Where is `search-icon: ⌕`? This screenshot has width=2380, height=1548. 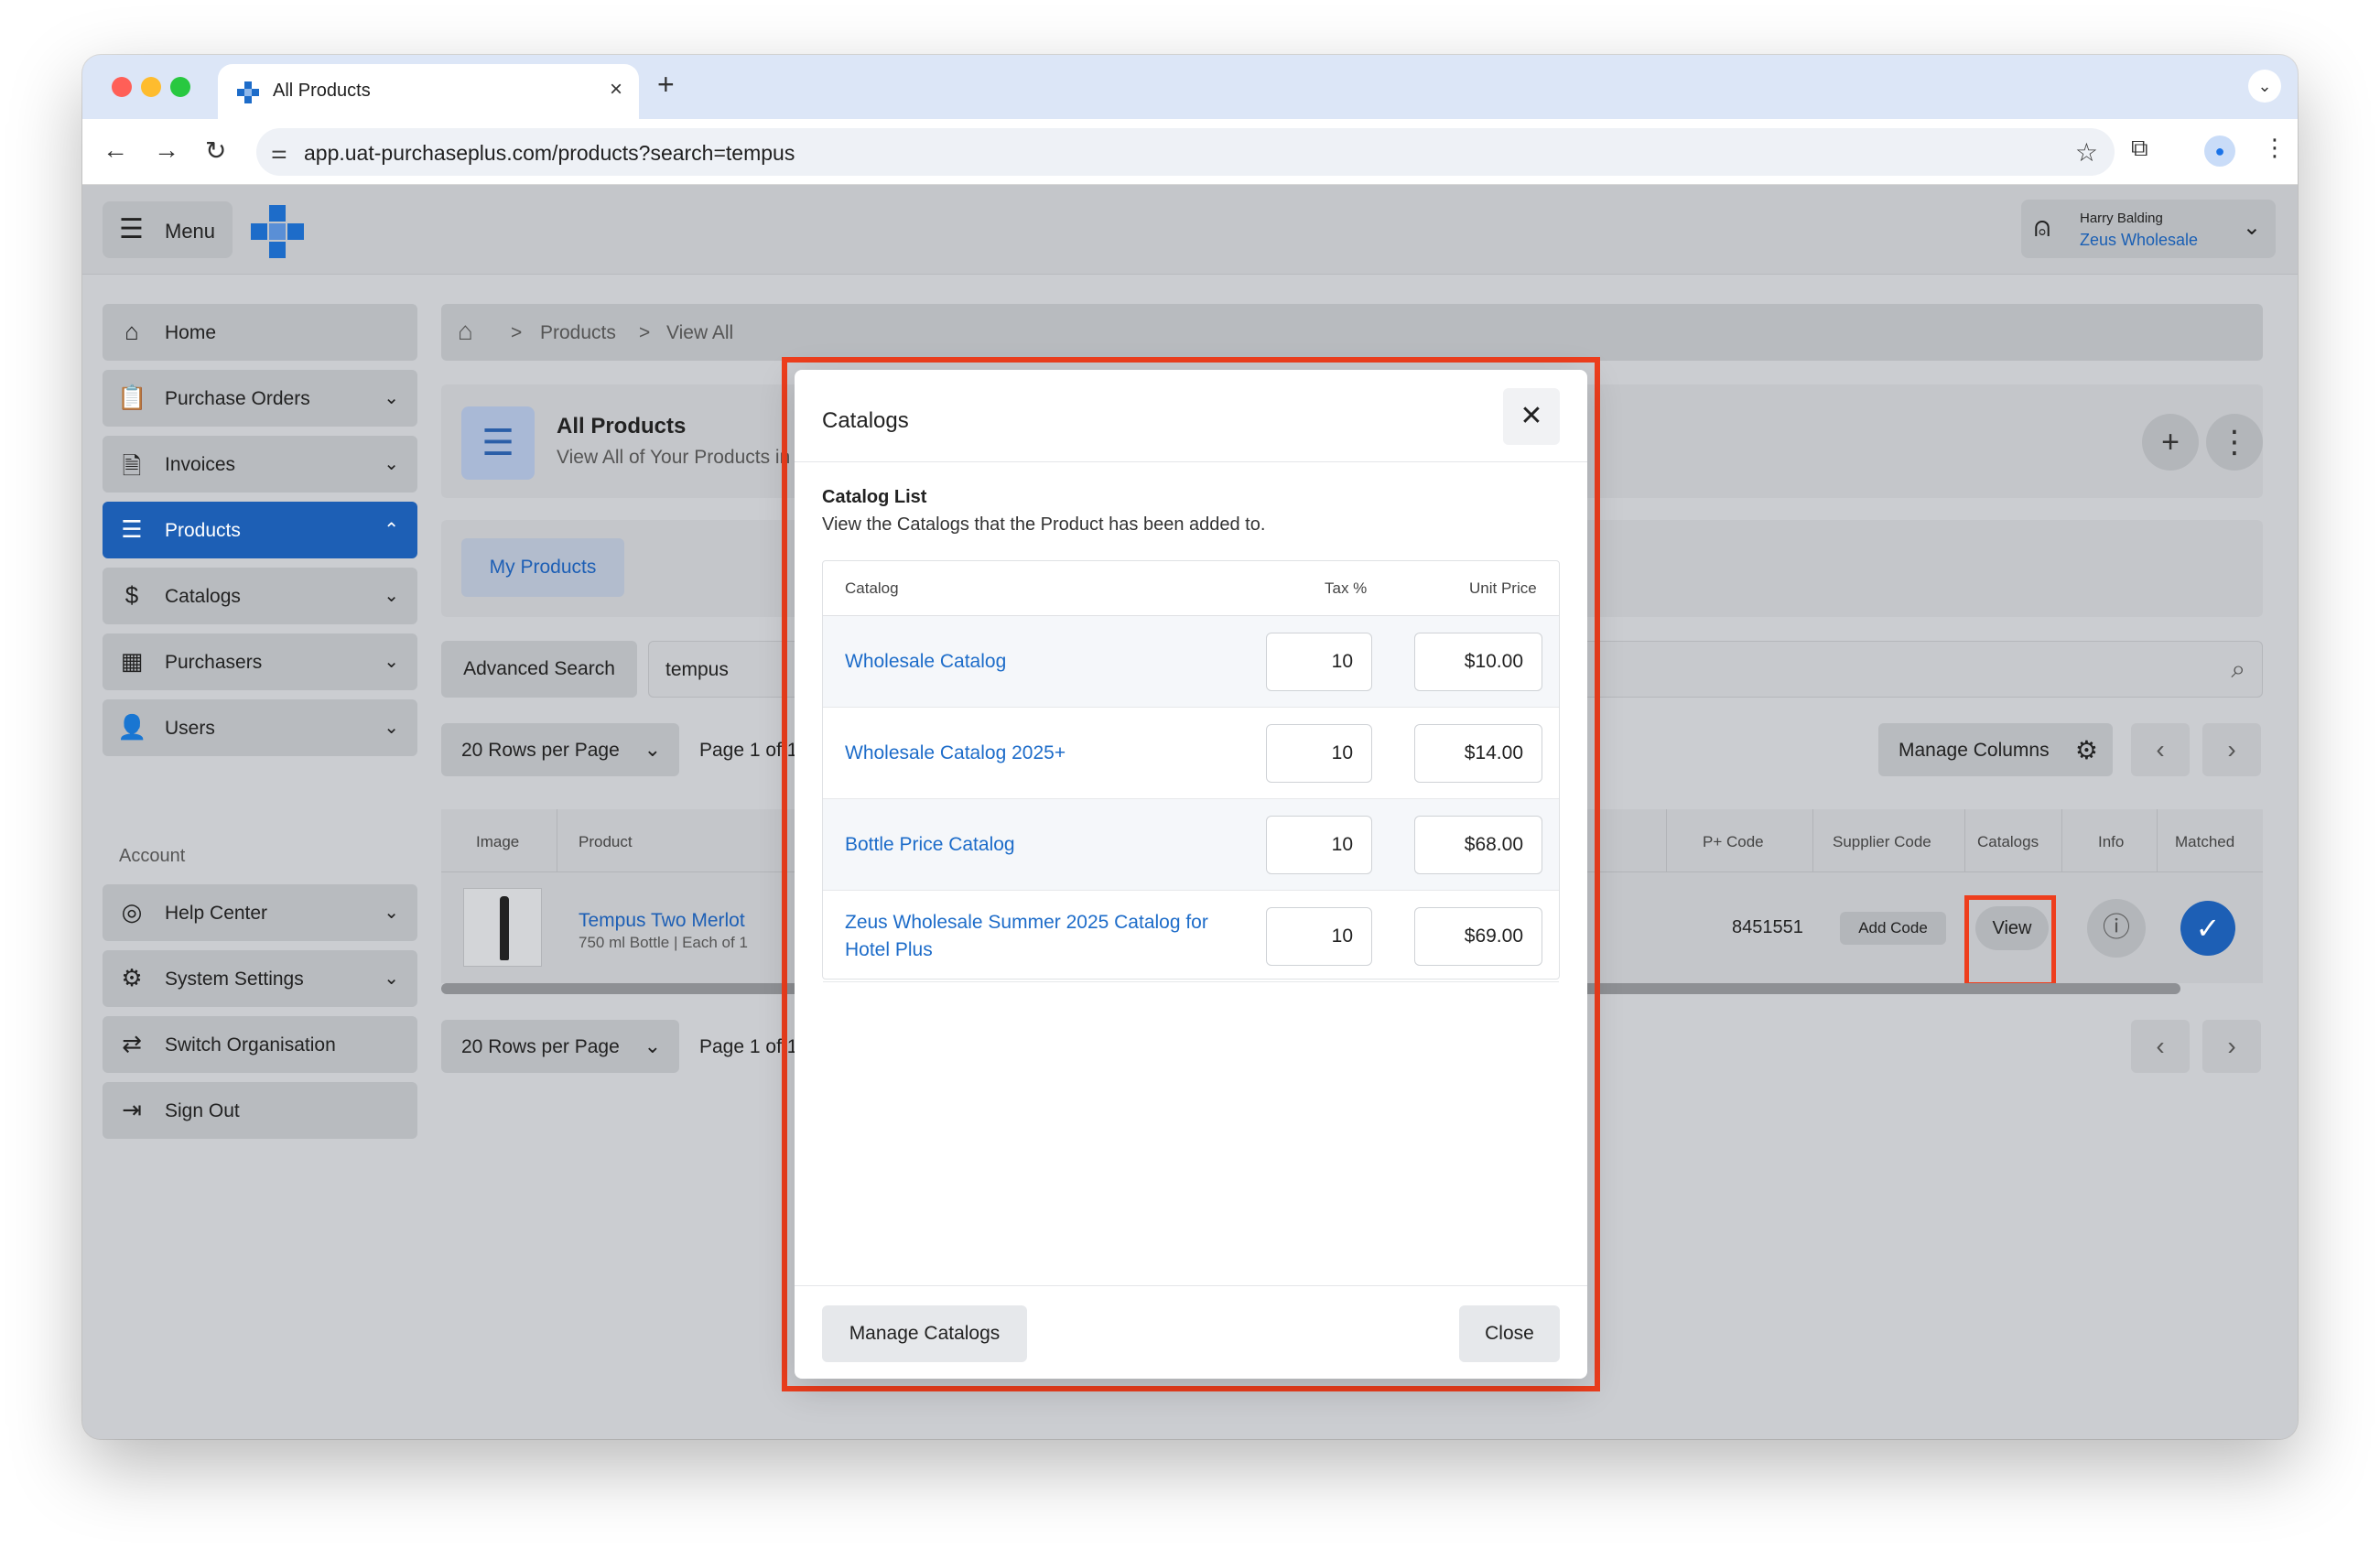 search-icon: ⌕ is located at coordinates (2238, 670).